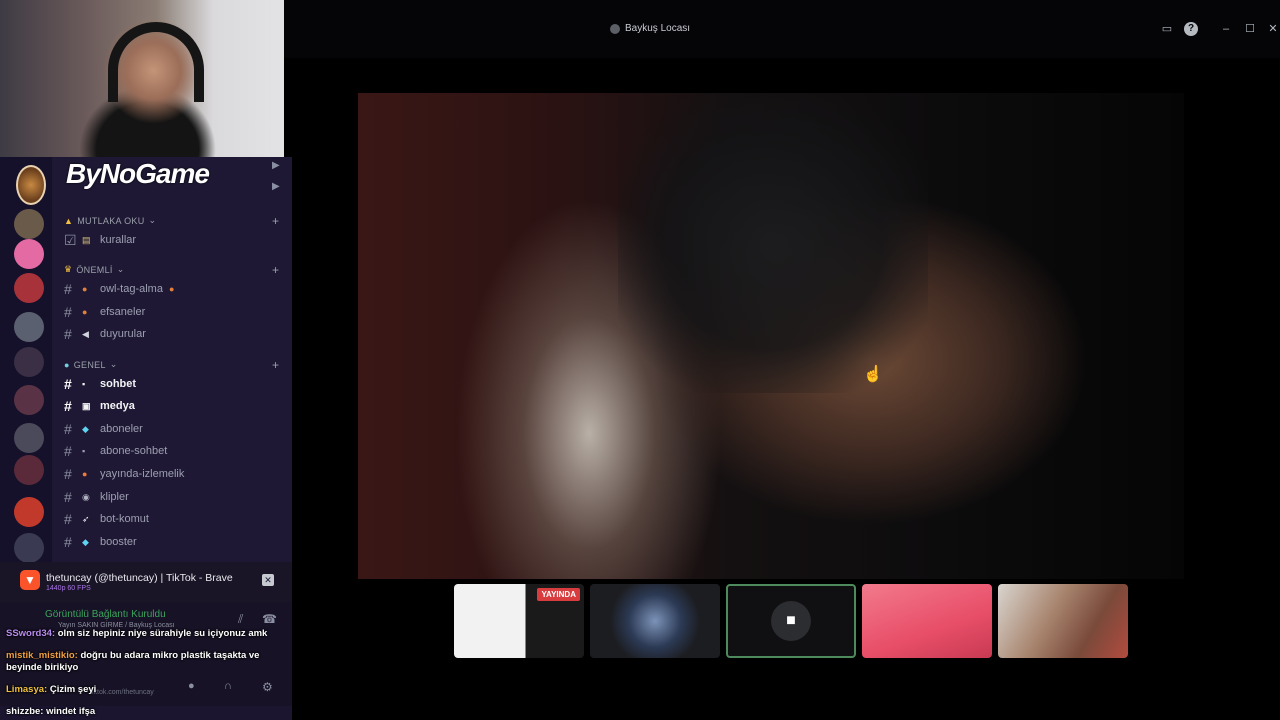 This screenshot has width=1280, height=720. What do you see at coordinates (1250, 29) in the screenshot?
I see `maximize-button: ☐` at bounding box center [1250, 29].